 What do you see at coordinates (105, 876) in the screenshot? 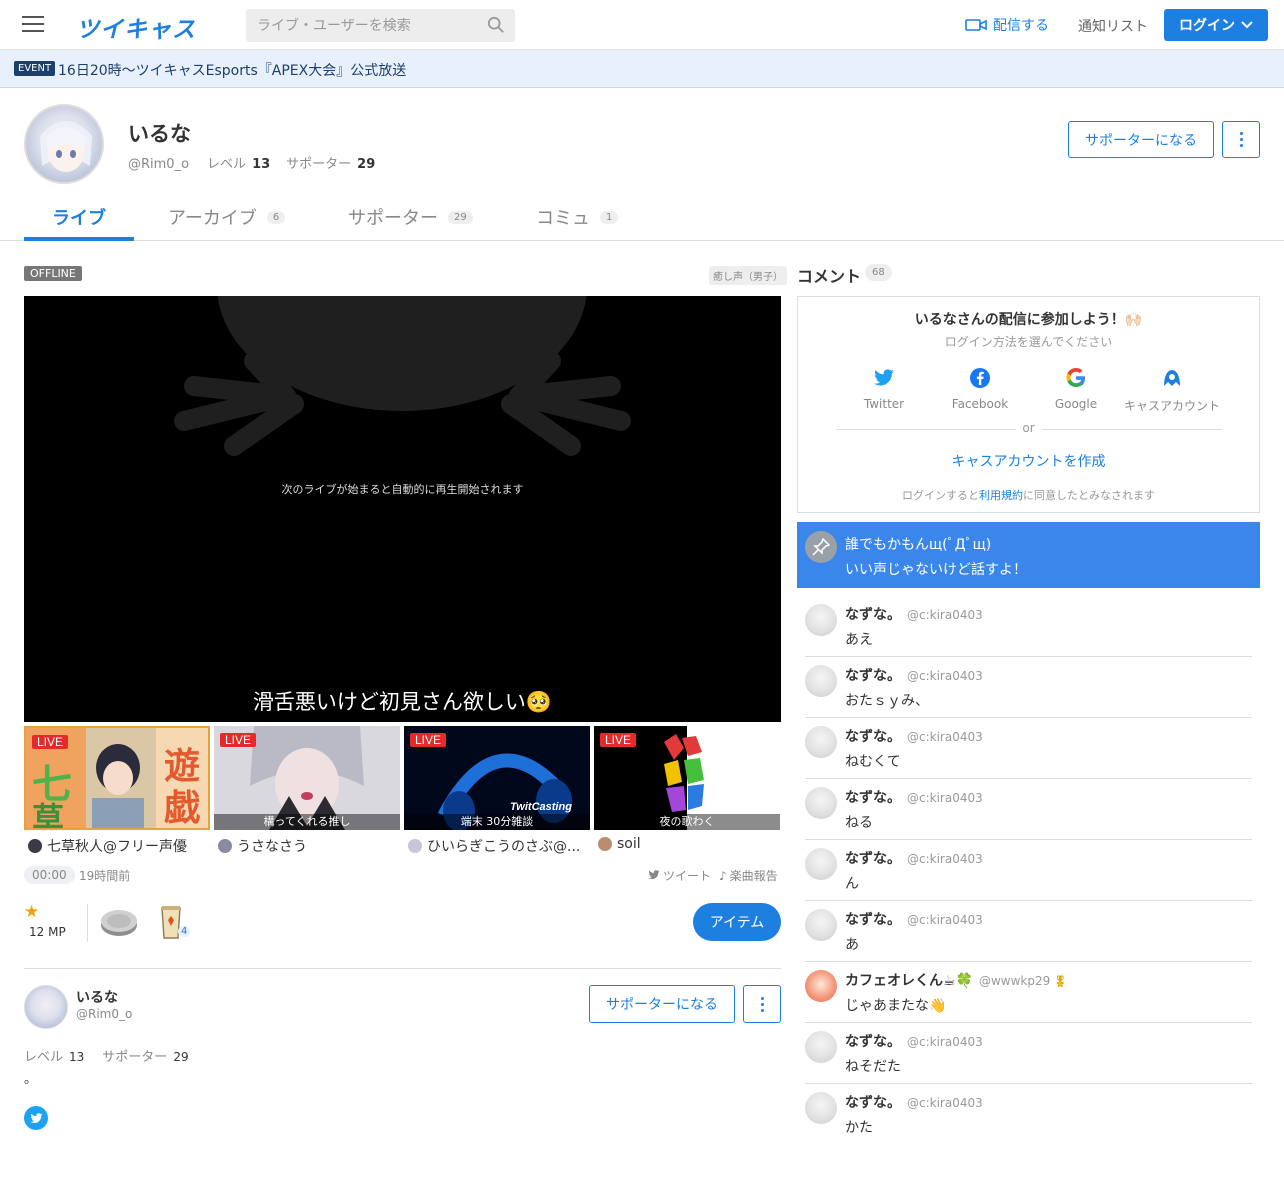
I see `last-live-time: 19時間前` at bounding box center [105, 876].